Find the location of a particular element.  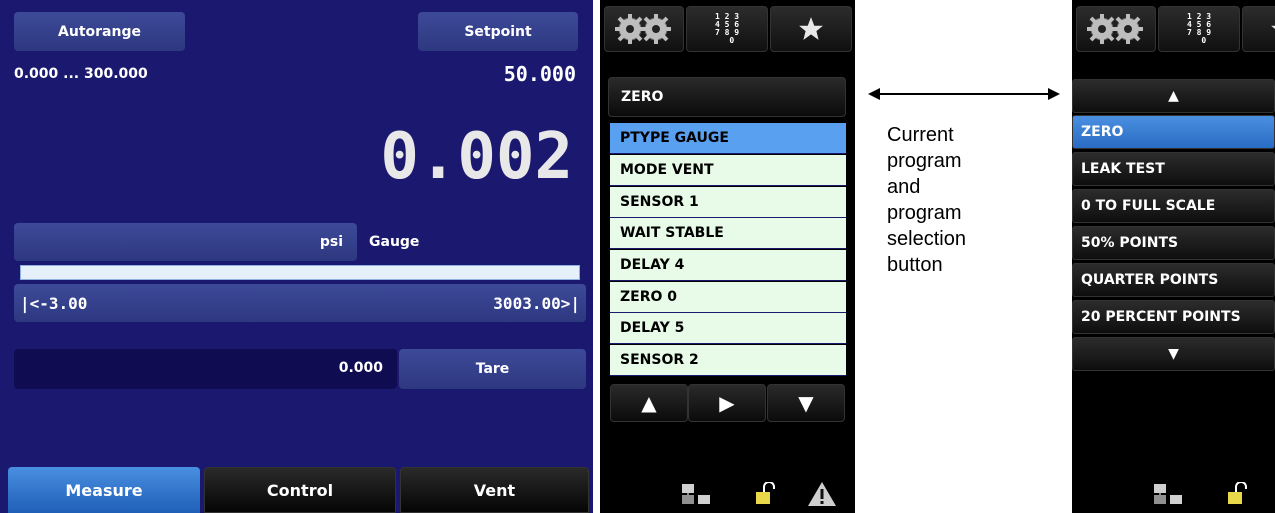

range-text: 0.000 ... 300.000 is located at coordinates (81, 74).